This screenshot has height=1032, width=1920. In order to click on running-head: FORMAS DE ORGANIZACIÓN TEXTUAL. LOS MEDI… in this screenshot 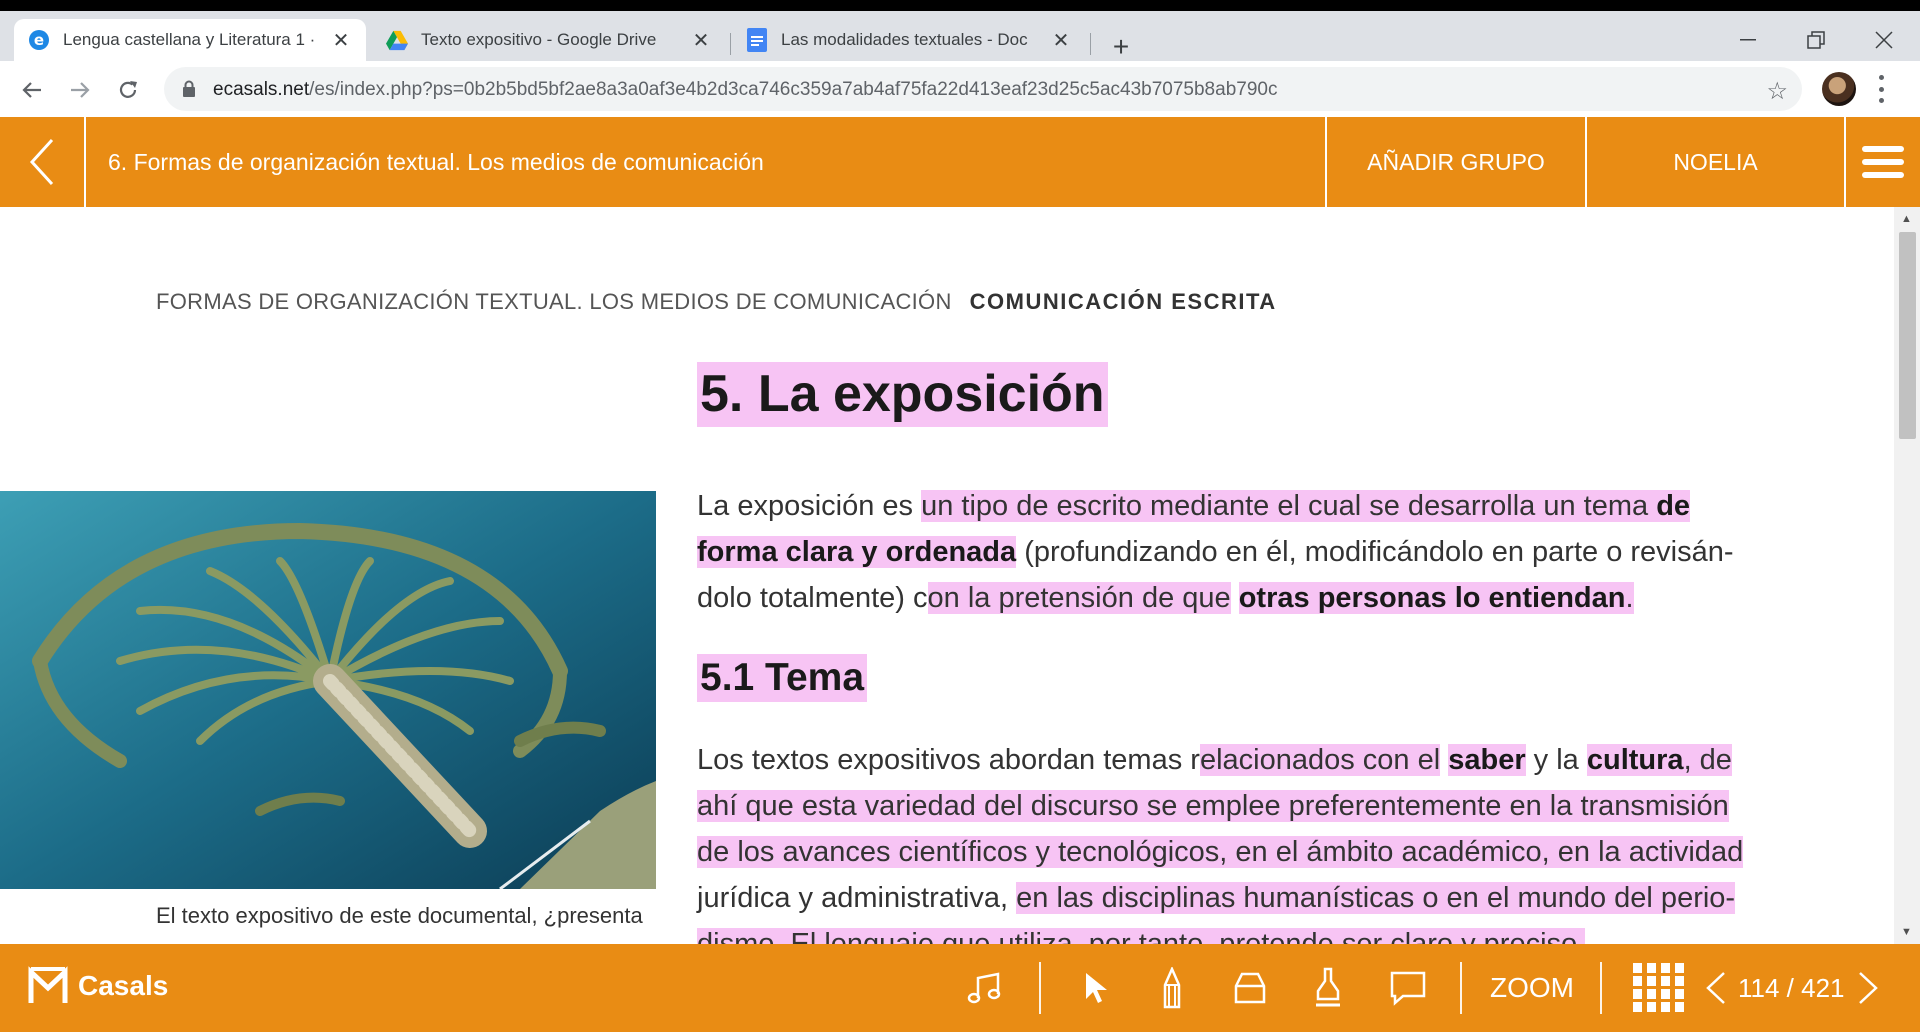, I will do `click(716, 301)`.